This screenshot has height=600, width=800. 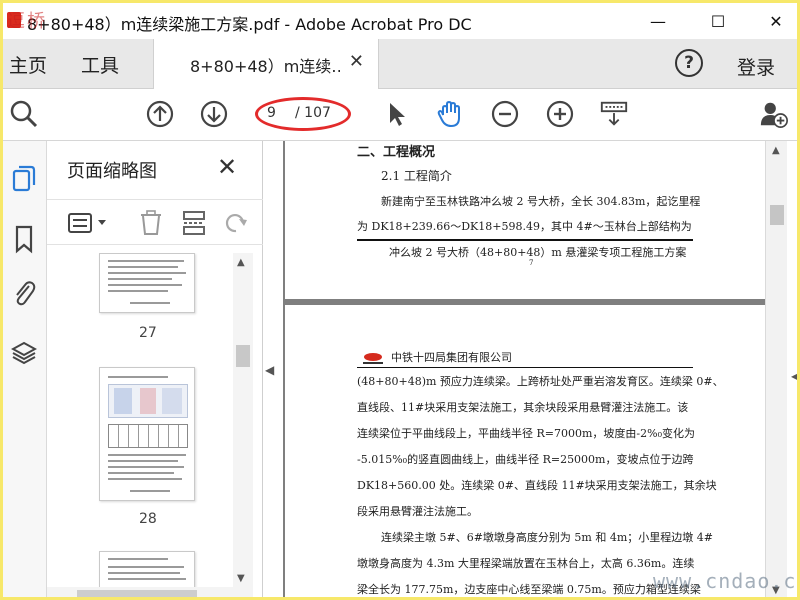 What do you see at coordinates (269, 370) in the screenshot?
I see `collapse-panel-icon: ◀` at bounding box center [269, 370].